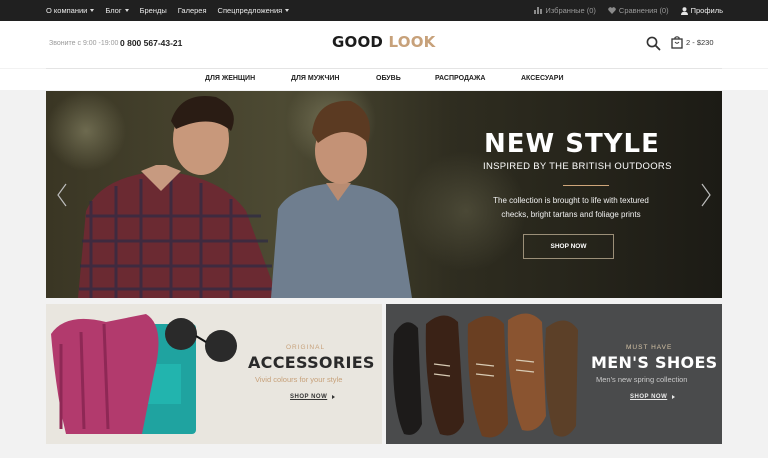 Image resolution: width=768 pixels, height=458 pixels. What do you see at coordinates (315, 78) in the screenshot?
I see `main-nav-men: ДЛЯ МУЖЧИН` at bounding box center [315, 78].